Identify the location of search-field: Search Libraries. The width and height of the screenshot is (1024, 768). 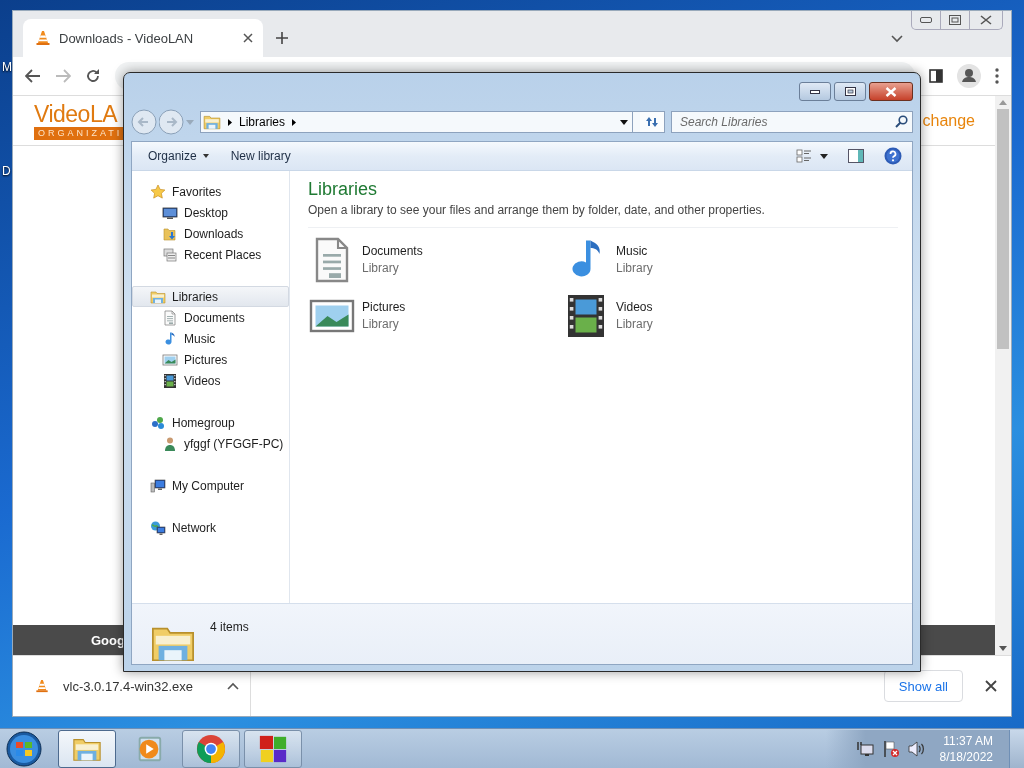
(792, 122).